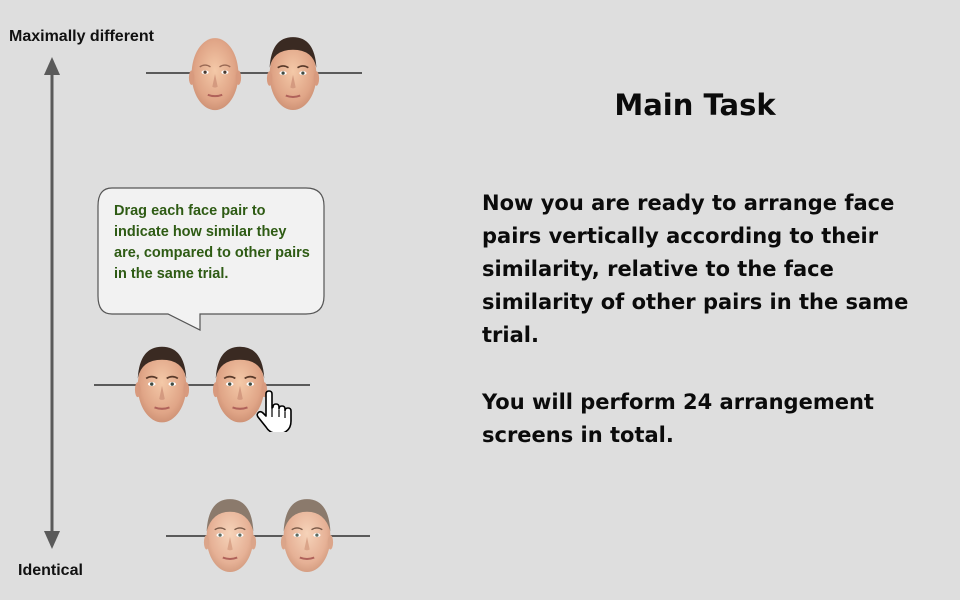 The image size is (960, 600). What do you see at coordinates (695, 105) in the screenshot?
I see `task-title: Main Task` at bounding box center [695, 105].